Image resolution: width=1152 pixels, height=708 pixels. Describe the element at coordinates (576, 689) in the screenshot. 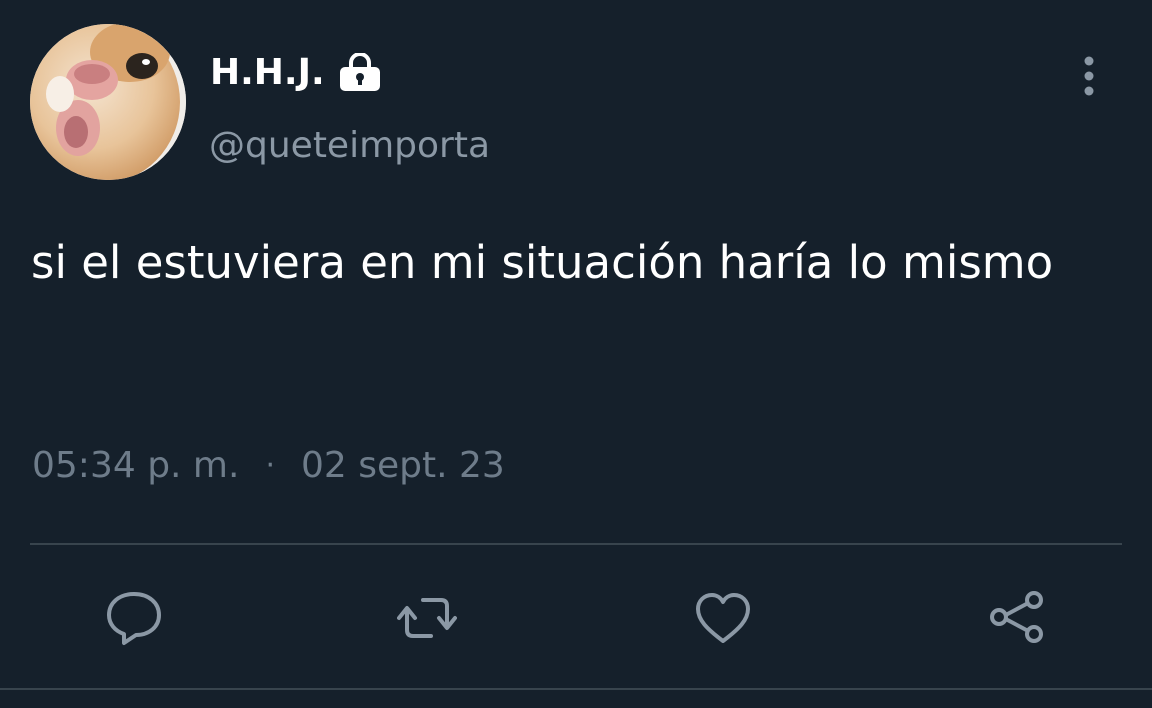

I see `bottom-divider` at that location.